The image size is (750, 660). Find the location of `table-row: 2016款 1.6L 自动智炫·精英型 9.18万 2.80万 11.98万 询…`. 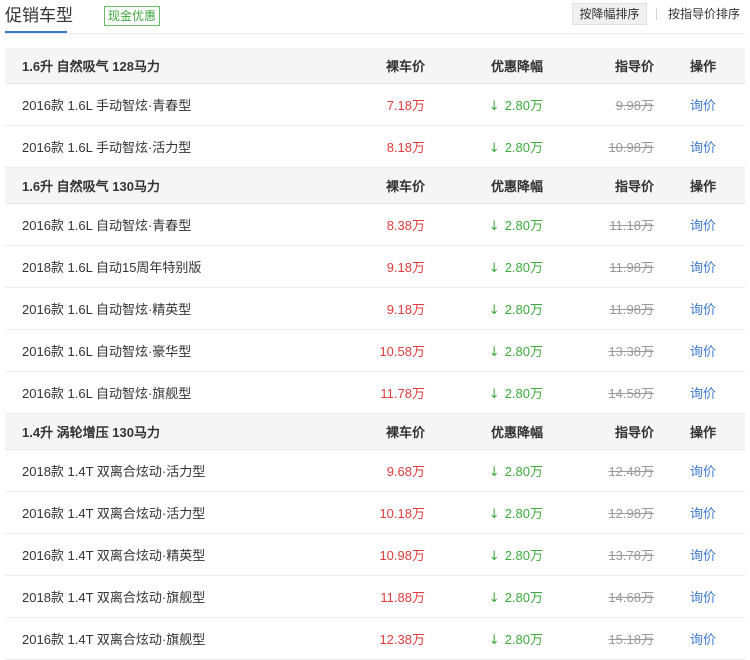

table-row: 2016款 1.6L 自动智炫·精英型 9.18万 2.80万 11.98万 询… is located at coordinates (375, 309).